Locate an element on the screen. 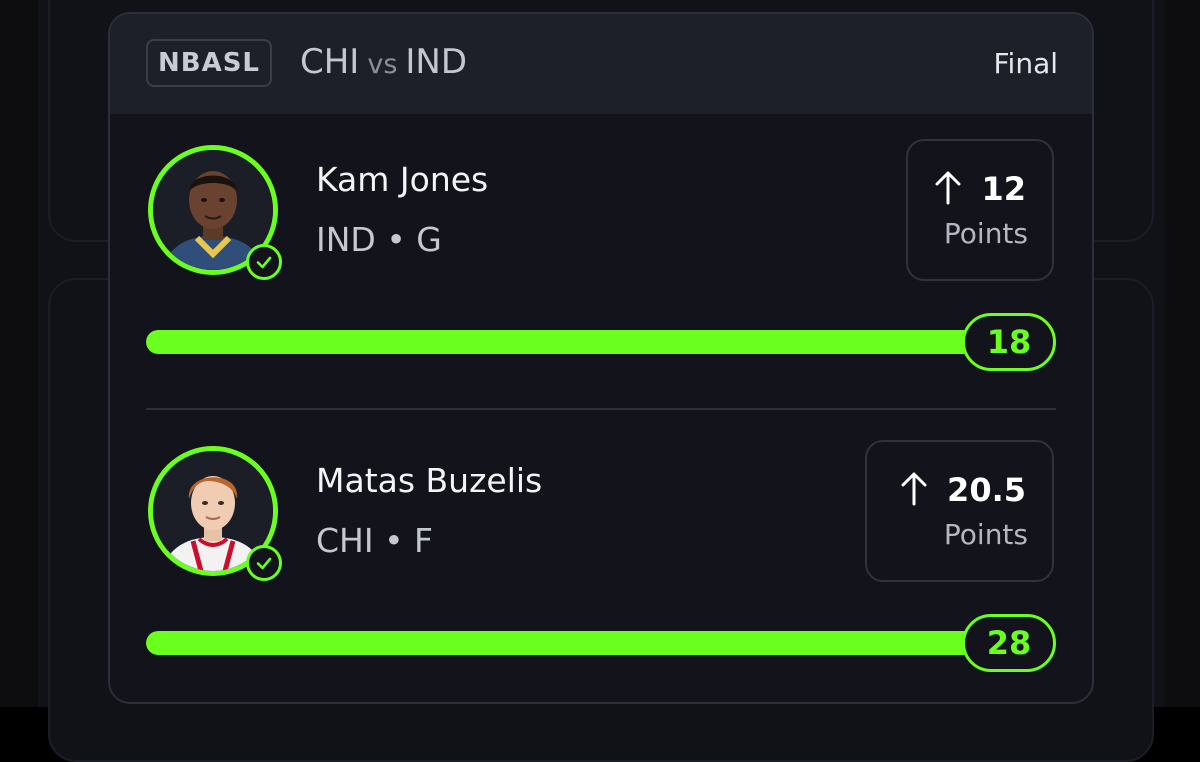 Image resolution: width=1200 pixels, height=762 pixels. vs-label: vs is located at coordinates (382, 64).